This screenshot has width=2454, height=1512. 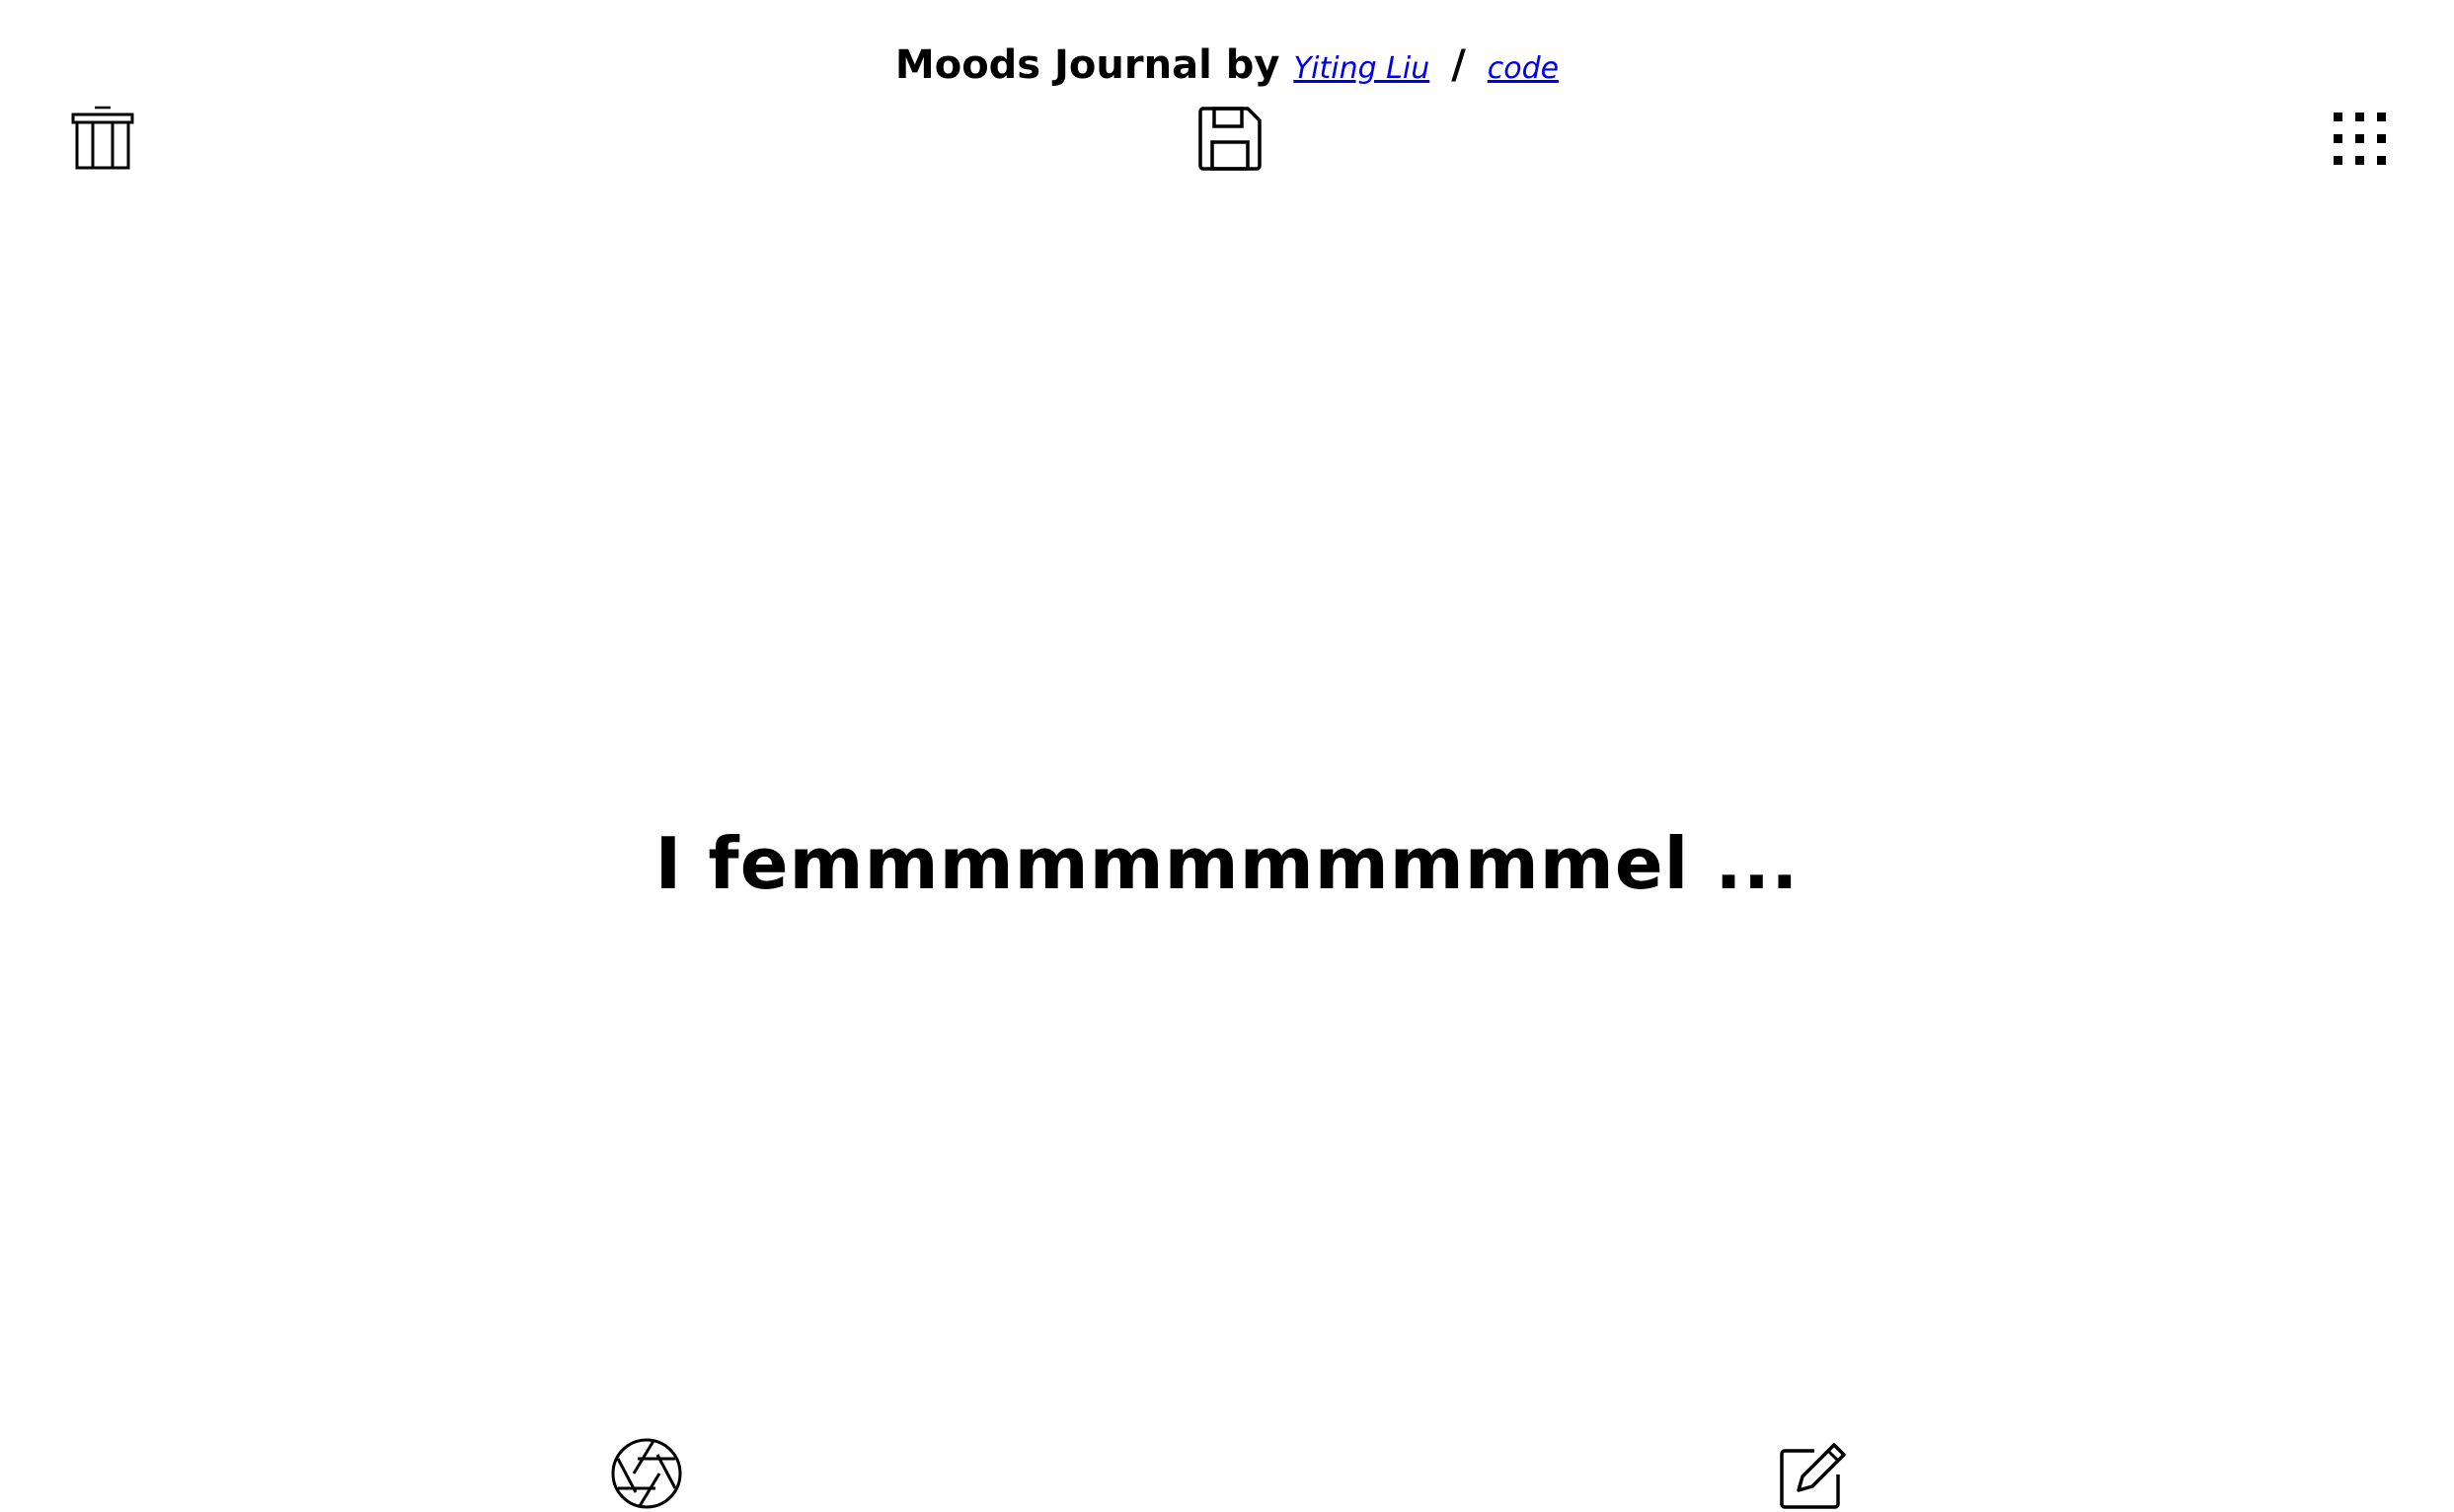 I want to click on trash-button, so click(x=102, y=137).